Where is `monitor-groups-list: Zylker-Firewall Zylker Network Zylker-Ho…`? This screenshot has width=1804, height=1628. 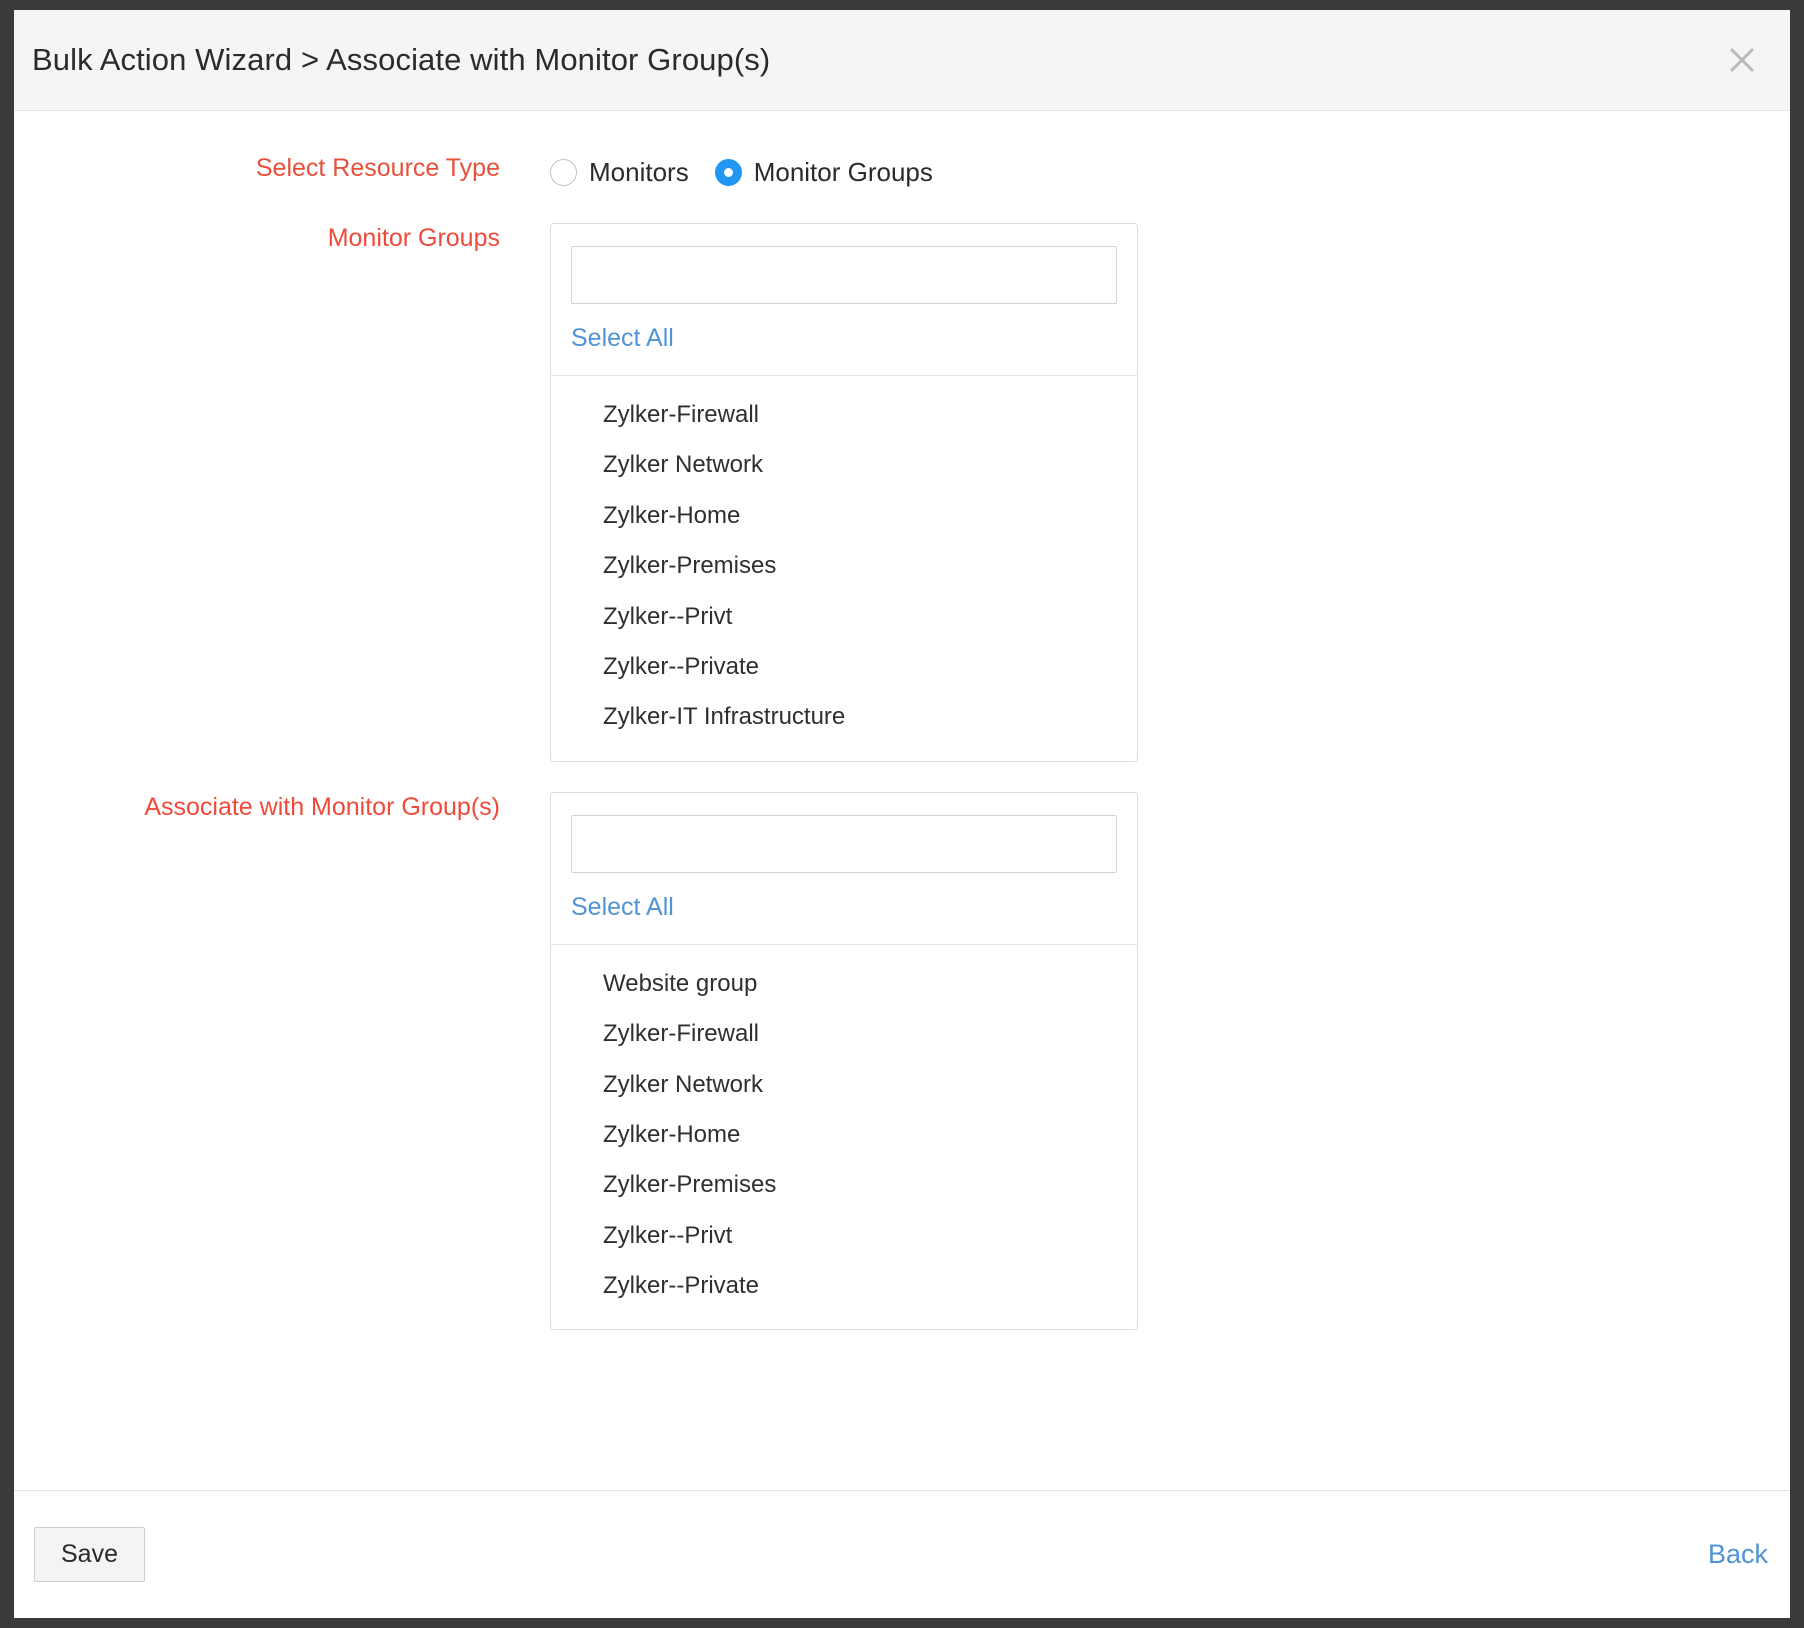 monitor-groups-list: Zylker-Firewall Zylker Network Zylker-Ho… is located at coordinates (844, 568).